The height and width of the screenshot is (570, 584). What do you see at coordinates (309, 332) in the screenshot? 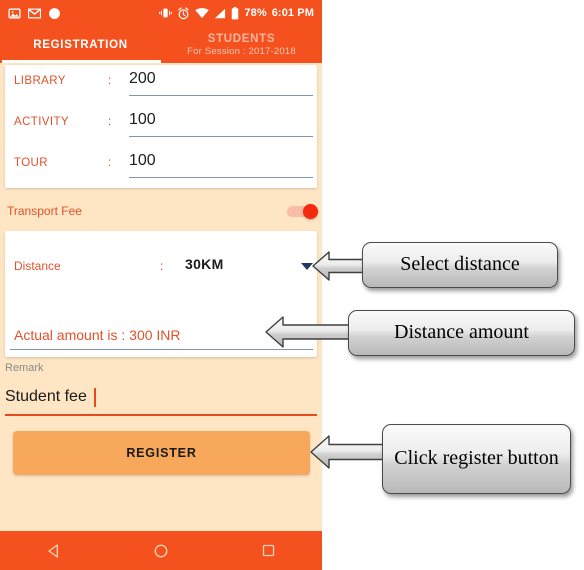
I see `arrow-to-actual-amount` at bounding box center [309, 332].